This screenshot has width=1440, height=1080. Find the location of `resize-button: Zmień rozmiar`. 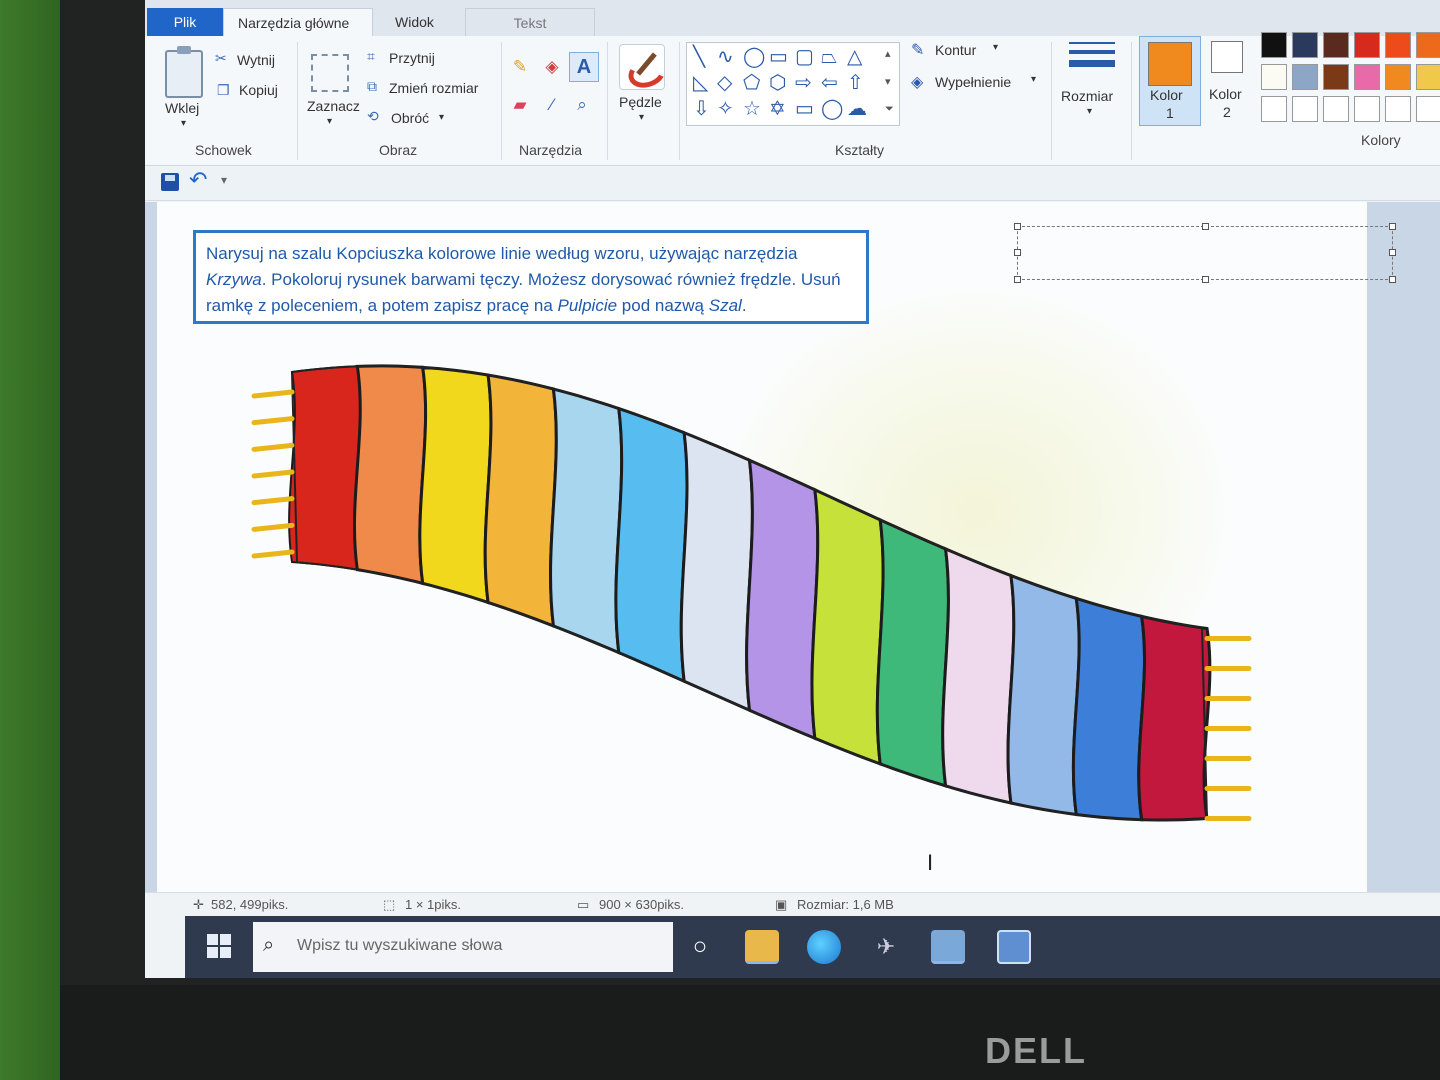

resize-button: Zmień rozmiar is located at coordinates (433, 88).